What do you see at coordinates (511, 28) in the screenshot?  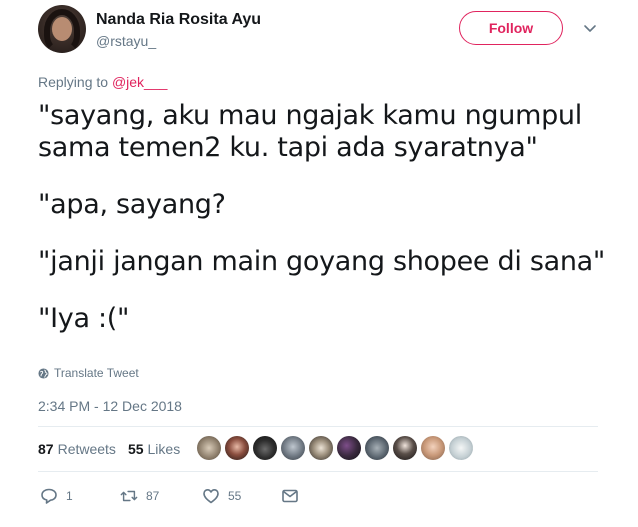 I see `follow-button: Follow` at bounding box center [511, 28].